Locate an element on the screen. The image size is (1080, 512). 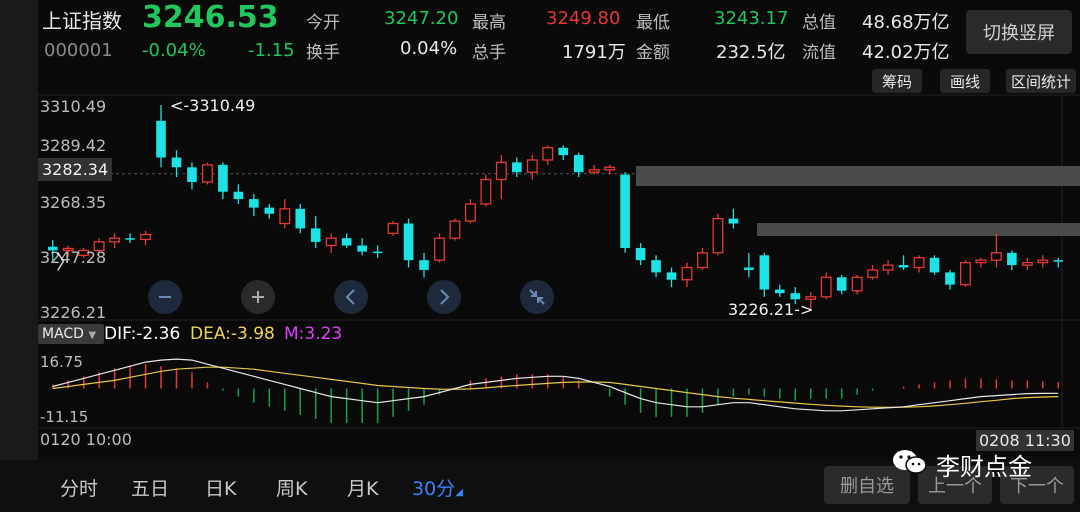
expand-arrow-icon: 〉 is located at coordinates (66, 260).